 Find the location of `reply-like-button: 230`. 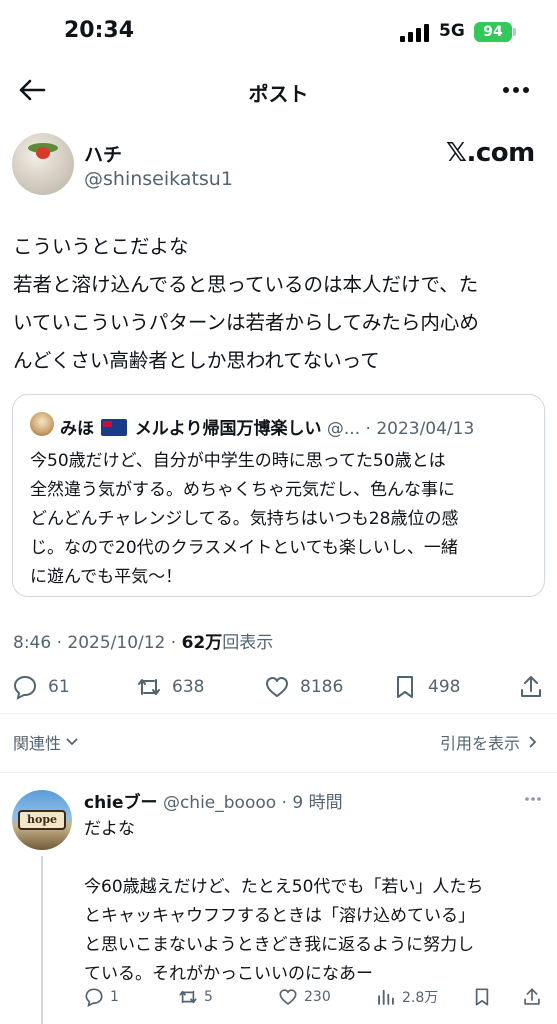

reply-like-button: 230 is located at coordinates (304, 997).